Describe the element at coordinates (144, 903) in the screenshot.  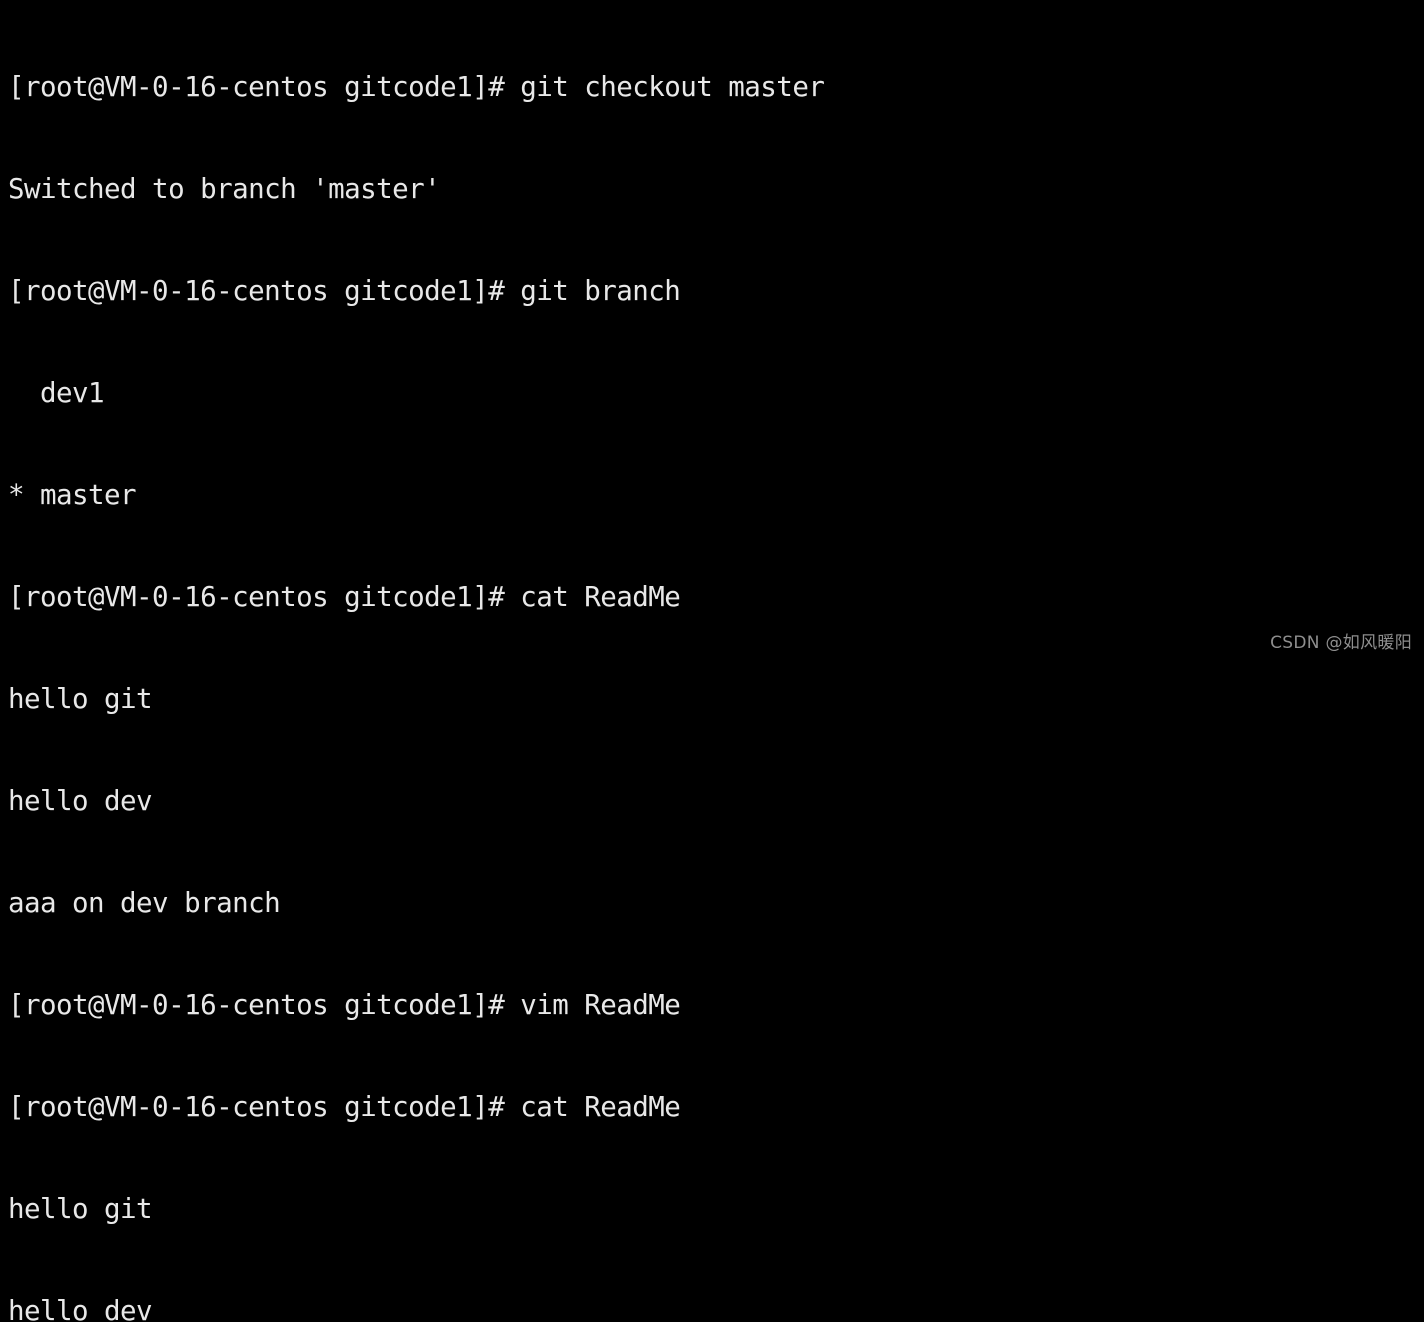
I see `terminal-line: aaa on dev branch` at that location.